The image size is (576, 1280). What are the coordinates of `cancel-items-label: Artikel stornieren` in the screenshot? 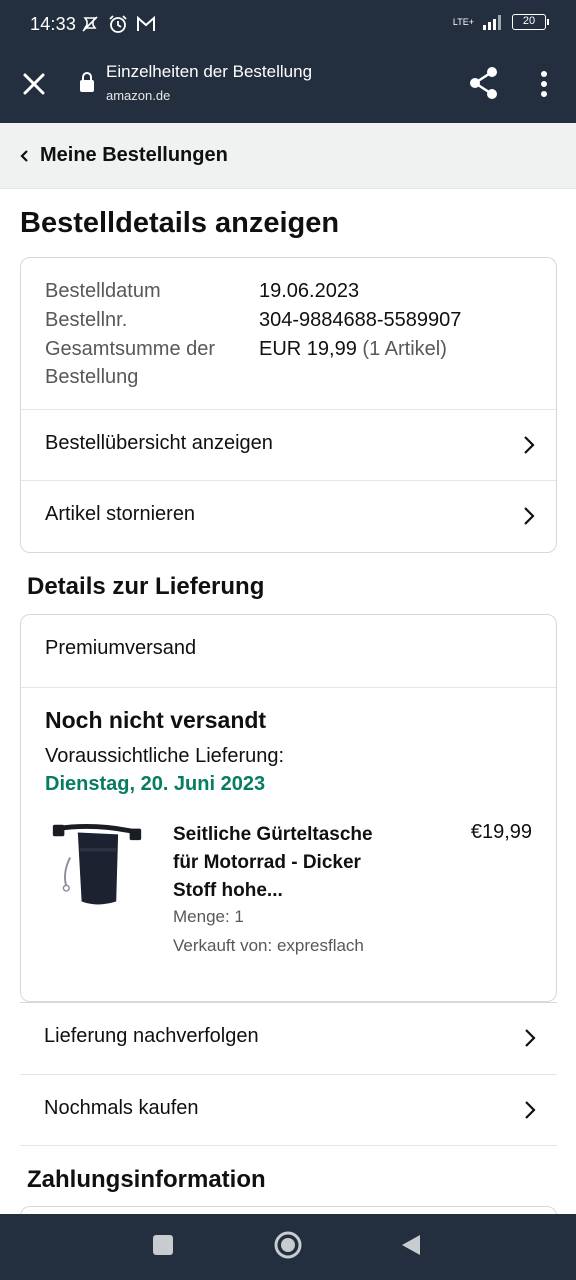 It's located at (120, 514).